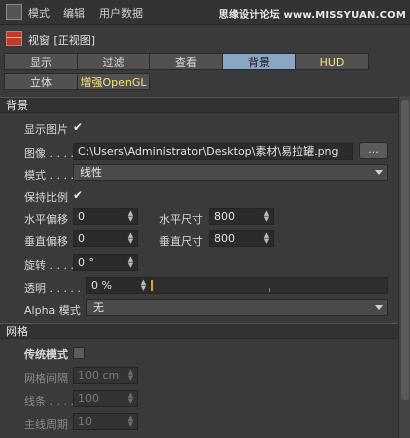 Image resolution: width=410 pixels, height=438 pixels. What do you see at coordinates (86, 262) in the screenshot?
I see `rotate-value: 0 °` at bounding box center [86, 262].